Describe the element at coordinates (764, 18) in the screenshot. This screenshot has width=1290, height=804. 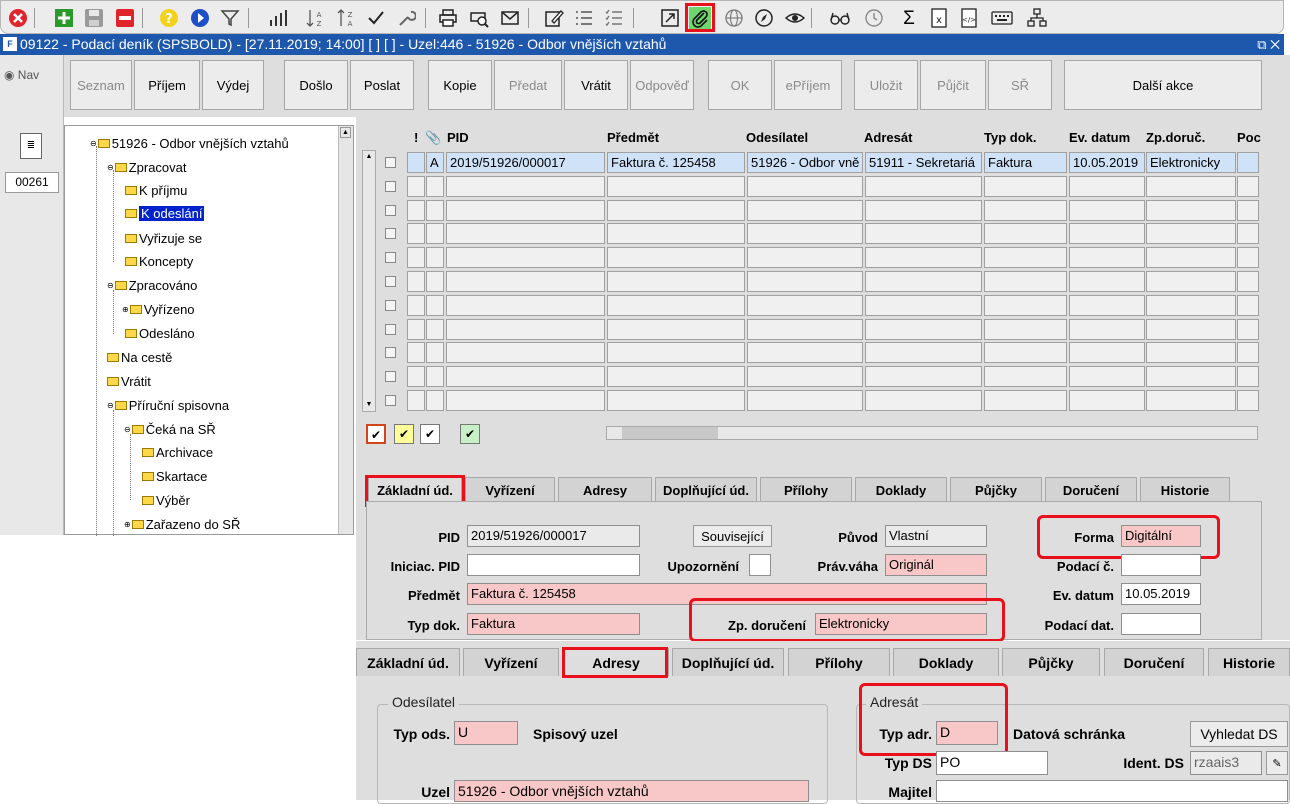
I see `compass-icon` at that location.